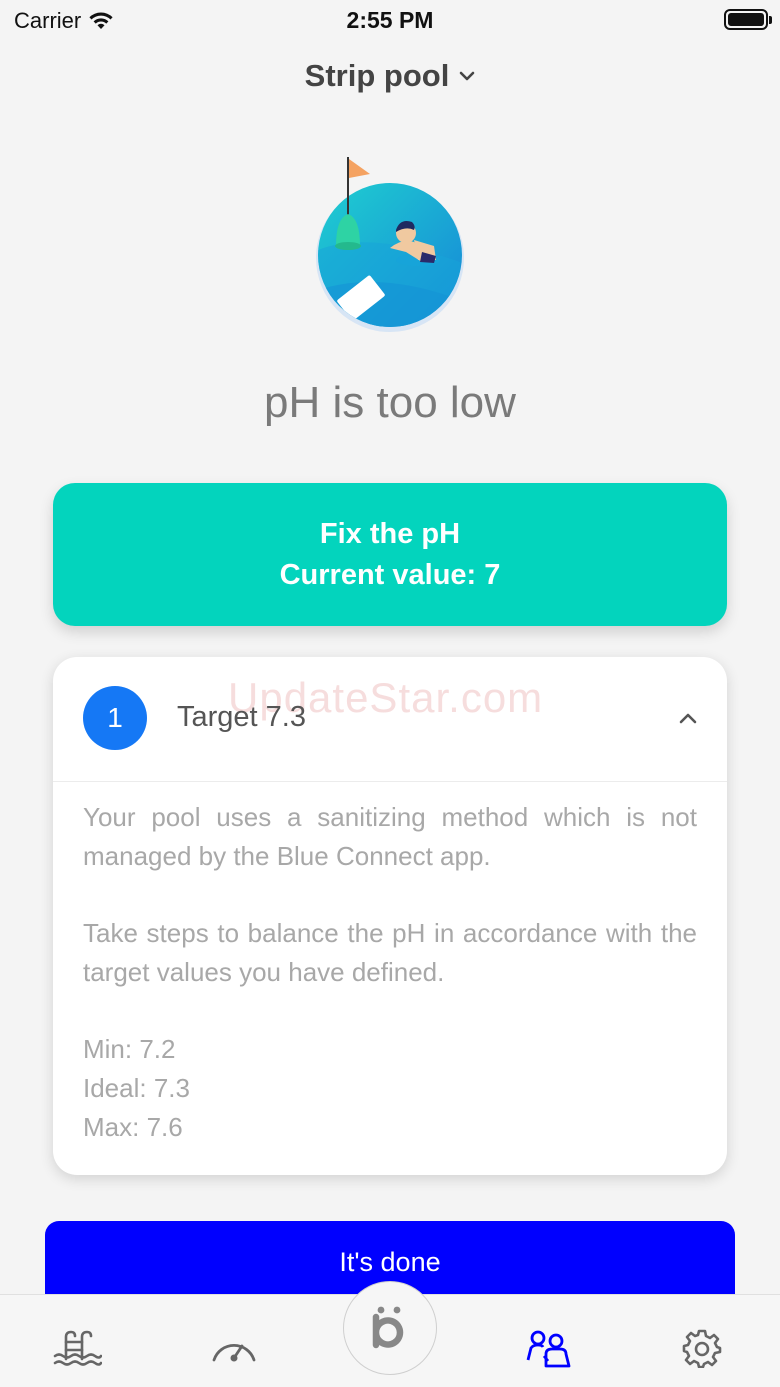  I want to click on chevron-up-icon, so click(688, 718).